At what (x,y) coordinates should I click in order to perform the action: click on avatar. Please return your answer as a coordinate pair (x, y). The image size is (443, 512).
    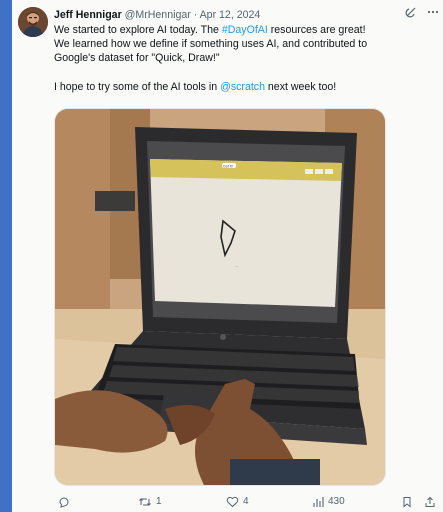
    Looking at the image, I should click on (33, 22).